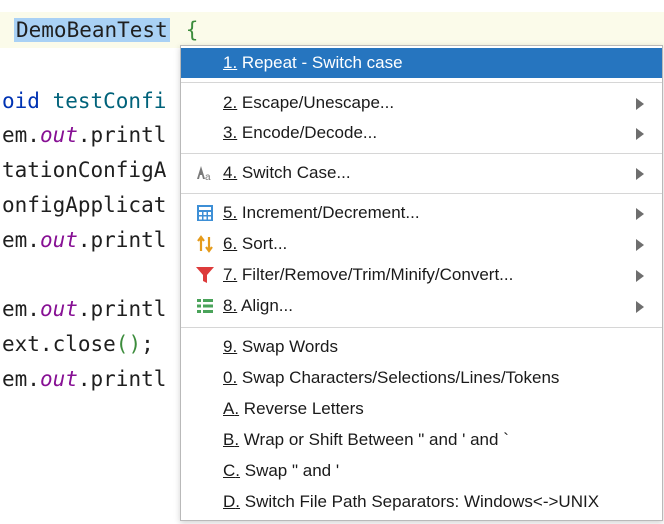 Image resolution: width=664 pixels, height=524 pixels. Describe the element at coordinates (84, 205) in the screenshot. I see `code-line-4: onfigApplicat` at that location.